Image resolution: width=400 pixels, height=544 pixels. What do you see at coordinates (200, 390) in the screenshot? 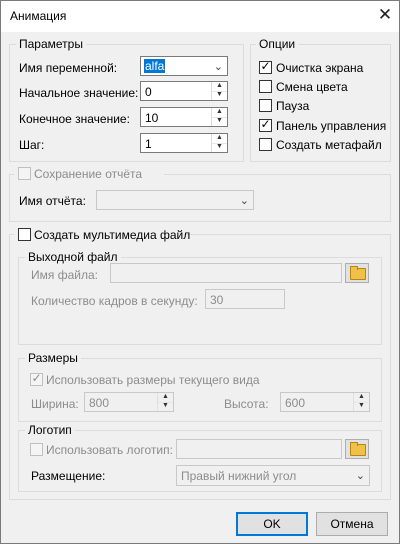
I see `sizes-group` at bounding box center [200, 390].